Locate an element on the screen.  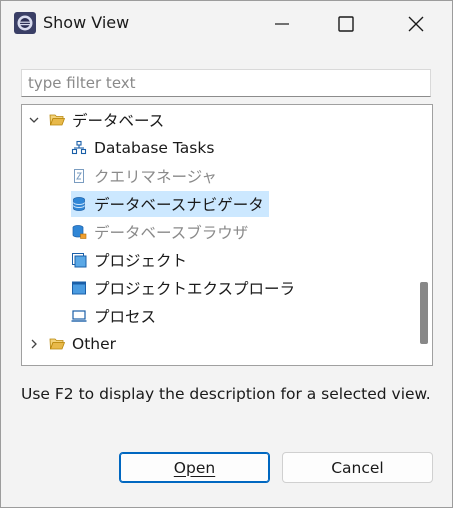
cancel-button-label: Cancel is located at coordinates (357, 467).